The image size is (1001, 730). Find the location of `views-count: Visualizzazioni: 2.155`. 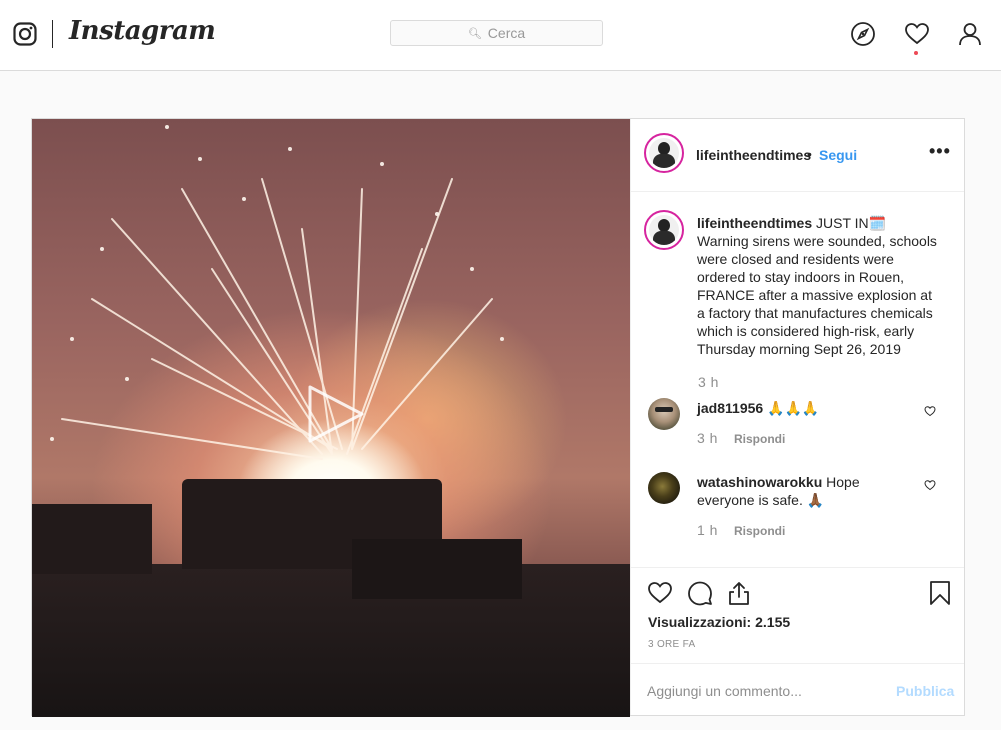

views-count: Visualizzazioni: 2.155 is located at coordinates (719, 622).